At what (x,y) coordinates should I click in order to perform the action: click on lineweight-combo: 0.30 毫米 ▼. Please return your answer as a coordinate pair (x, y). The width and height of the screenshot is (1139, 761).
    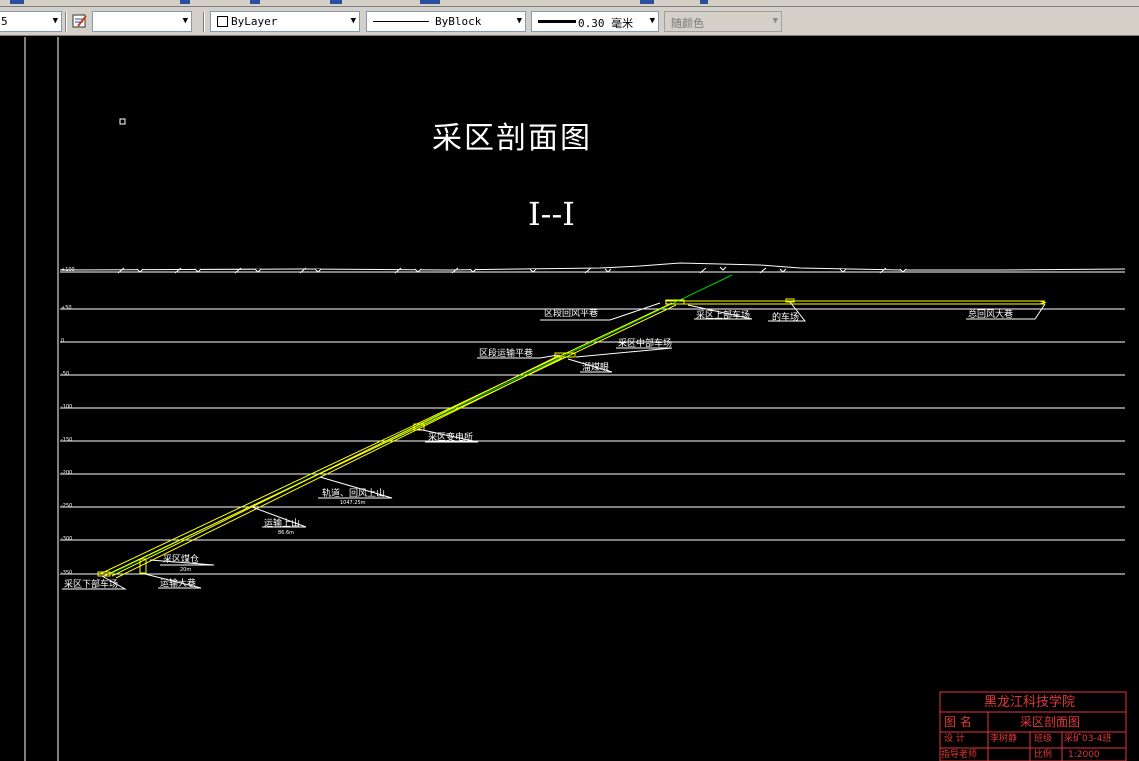
    Looking at the image, I should click on (595, 21).